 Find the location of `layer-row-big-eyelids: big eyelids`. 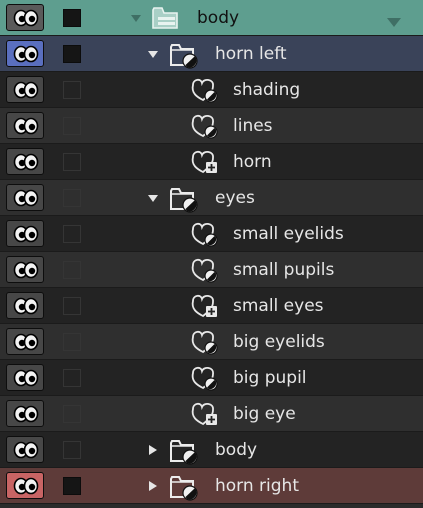

layer-row-big-eyelids: big eyelids is located at coordinates (211, 342).